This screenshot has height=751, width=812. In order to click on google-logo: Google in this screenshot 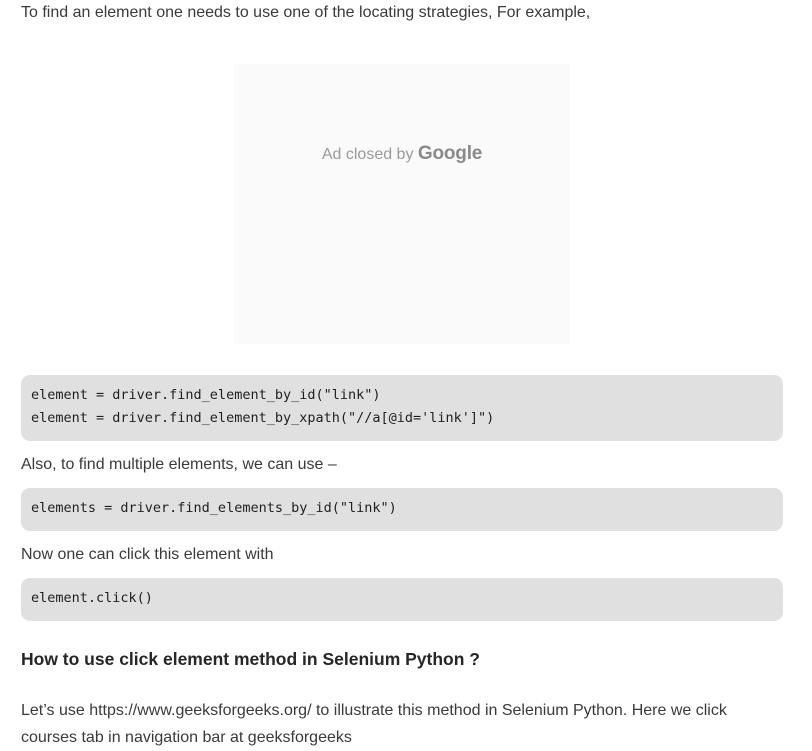, I will do `click(450, 153)`.